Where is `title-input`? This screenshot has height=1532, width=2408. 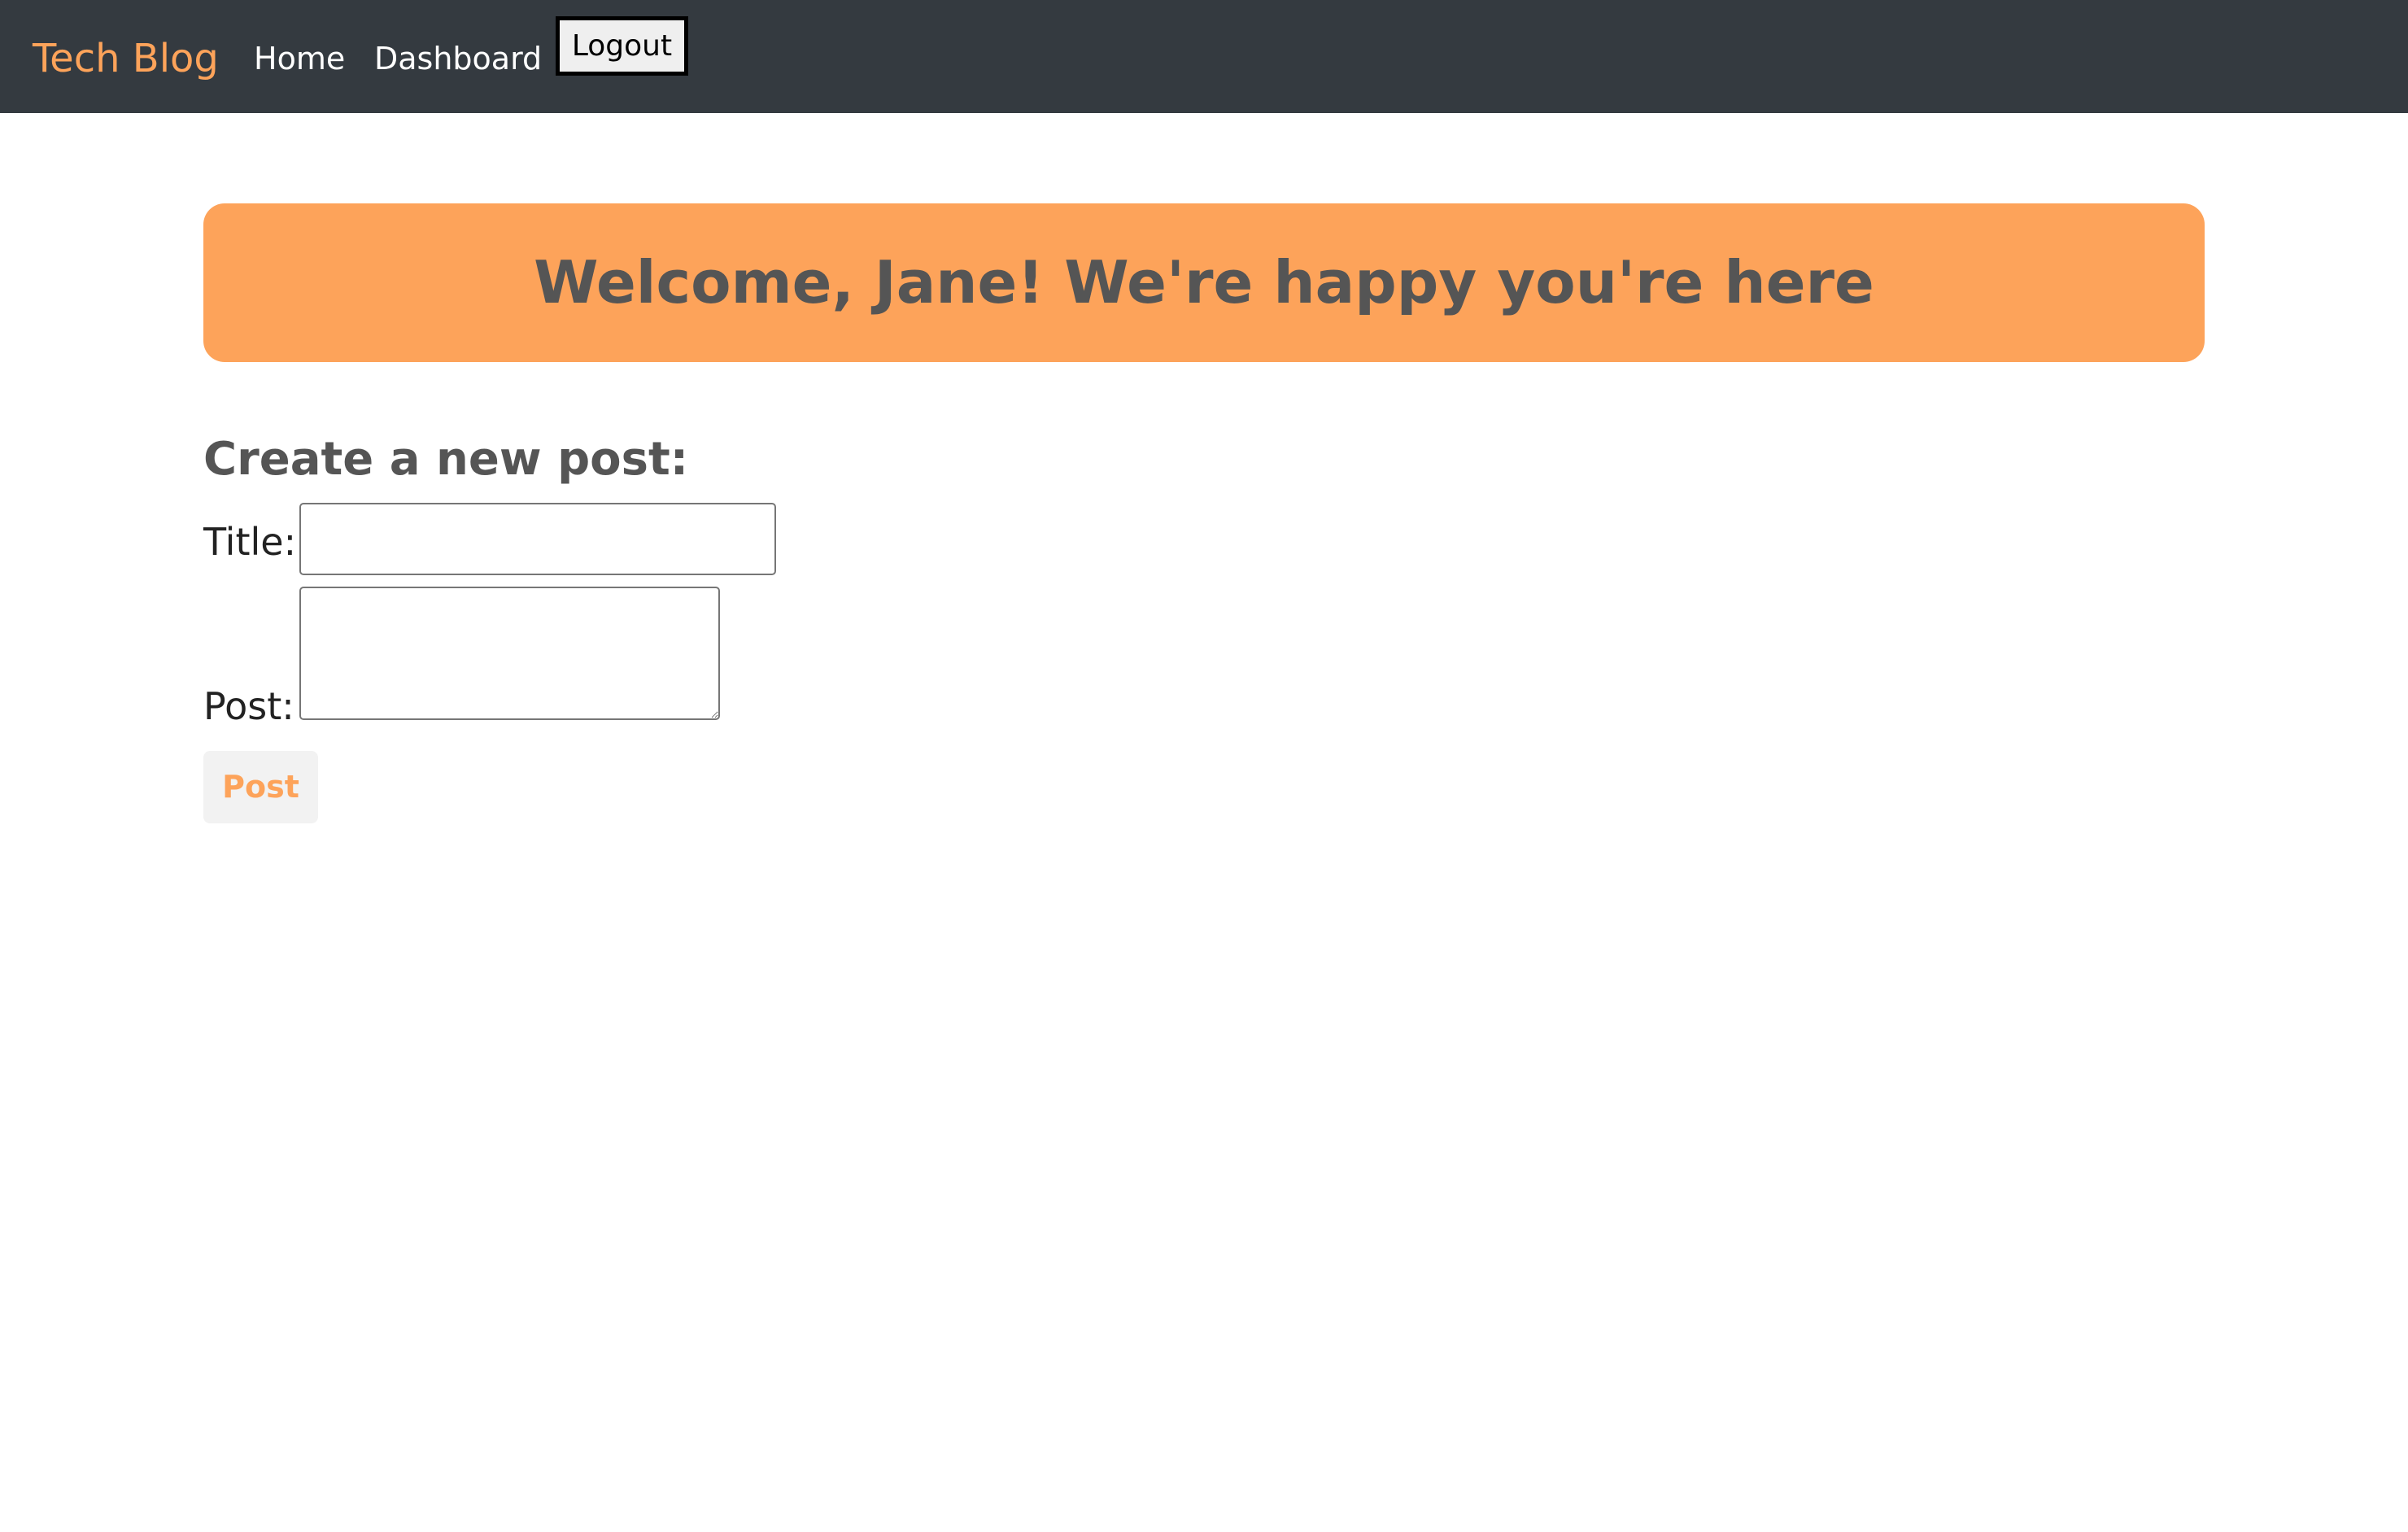 title-input is located at coordinates (538, 539).